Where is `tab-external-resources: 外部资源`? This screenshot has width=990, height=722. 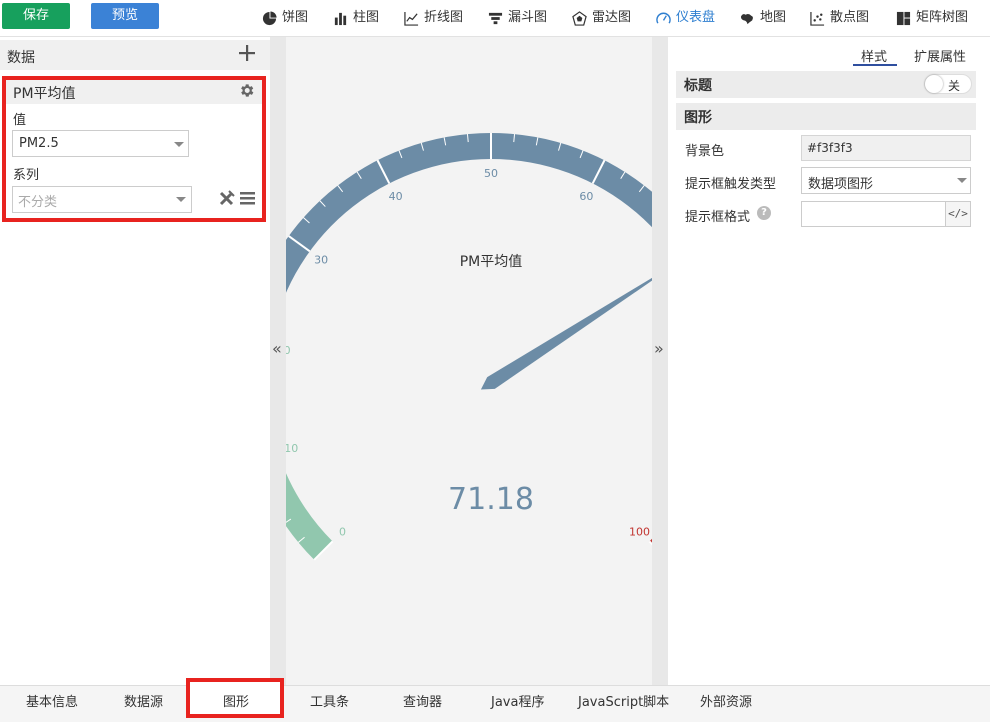
tab-external-resources: 外部资源 is located at coordinates (726, 700).